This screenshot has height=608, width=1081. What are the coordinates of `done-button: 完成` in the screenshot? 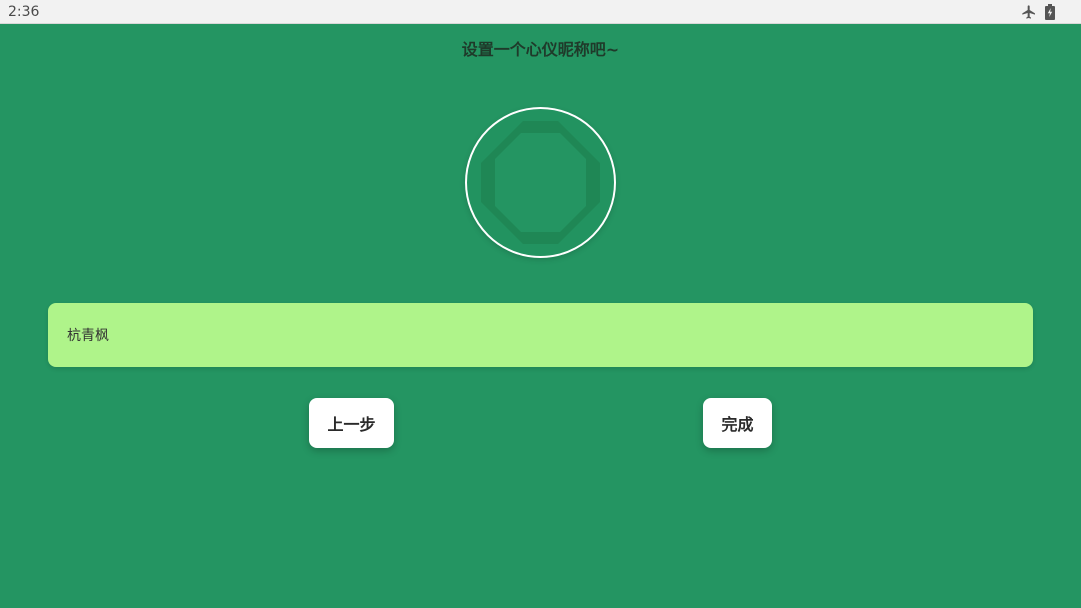 It's located at (737, 423).